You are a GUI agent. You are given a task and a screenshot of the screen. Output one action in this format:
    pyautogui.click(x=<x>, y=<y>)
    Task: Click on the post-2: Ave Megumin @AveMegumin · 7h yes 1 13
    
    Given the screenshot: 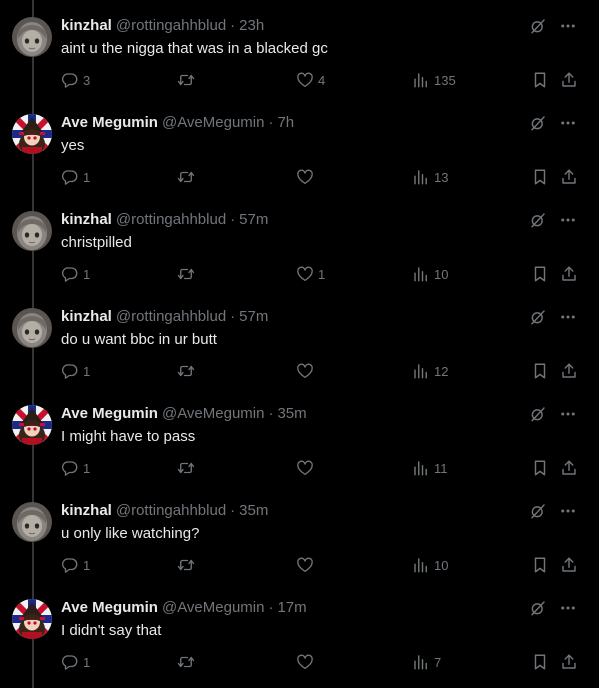 What is the action you would take?
    pyautogui.click(x=299, y=145)
    